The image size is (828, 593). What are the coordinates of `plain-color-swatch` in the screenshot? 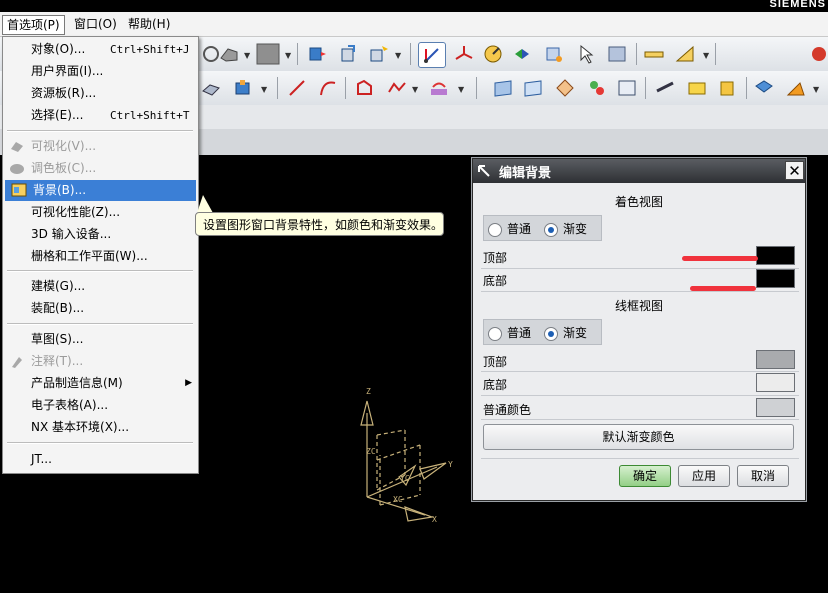 It's located at (775, 407).